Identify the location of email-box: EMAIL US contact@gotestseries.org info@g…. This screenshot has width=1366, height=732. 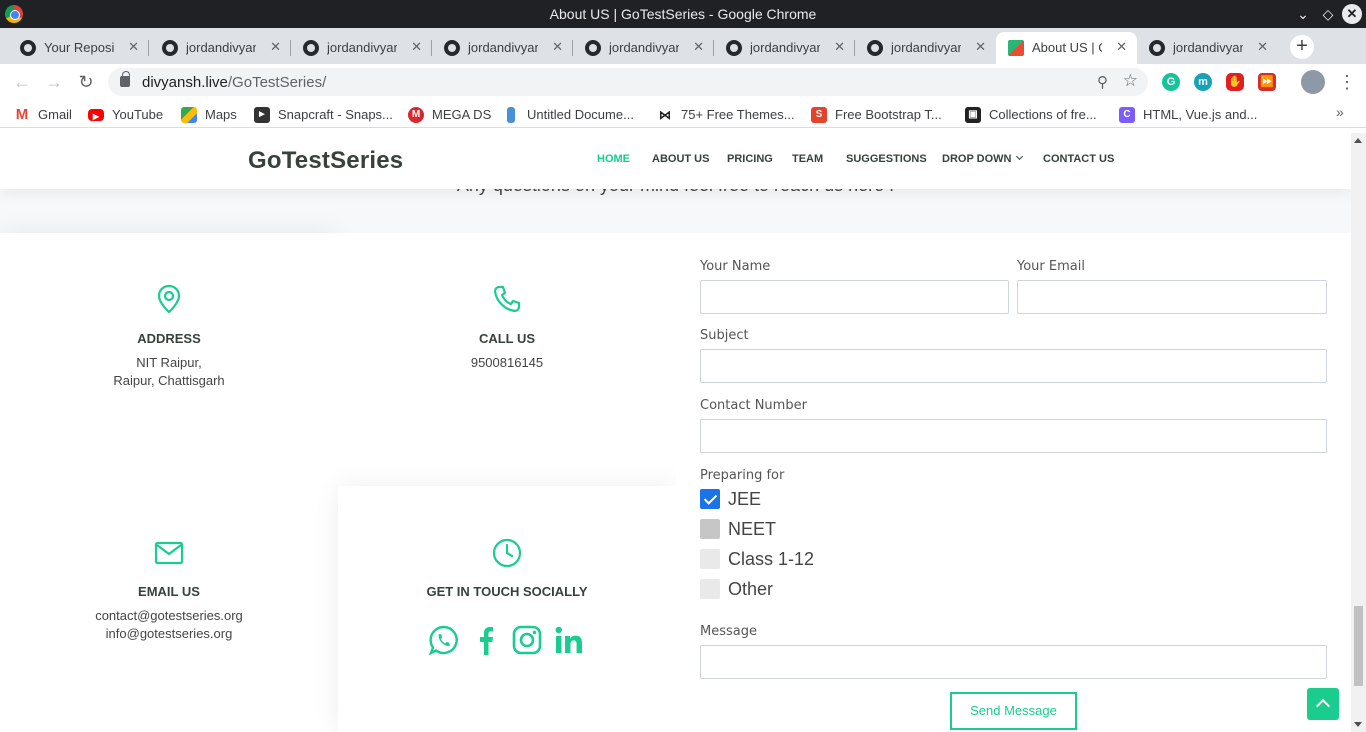
(169, 609).